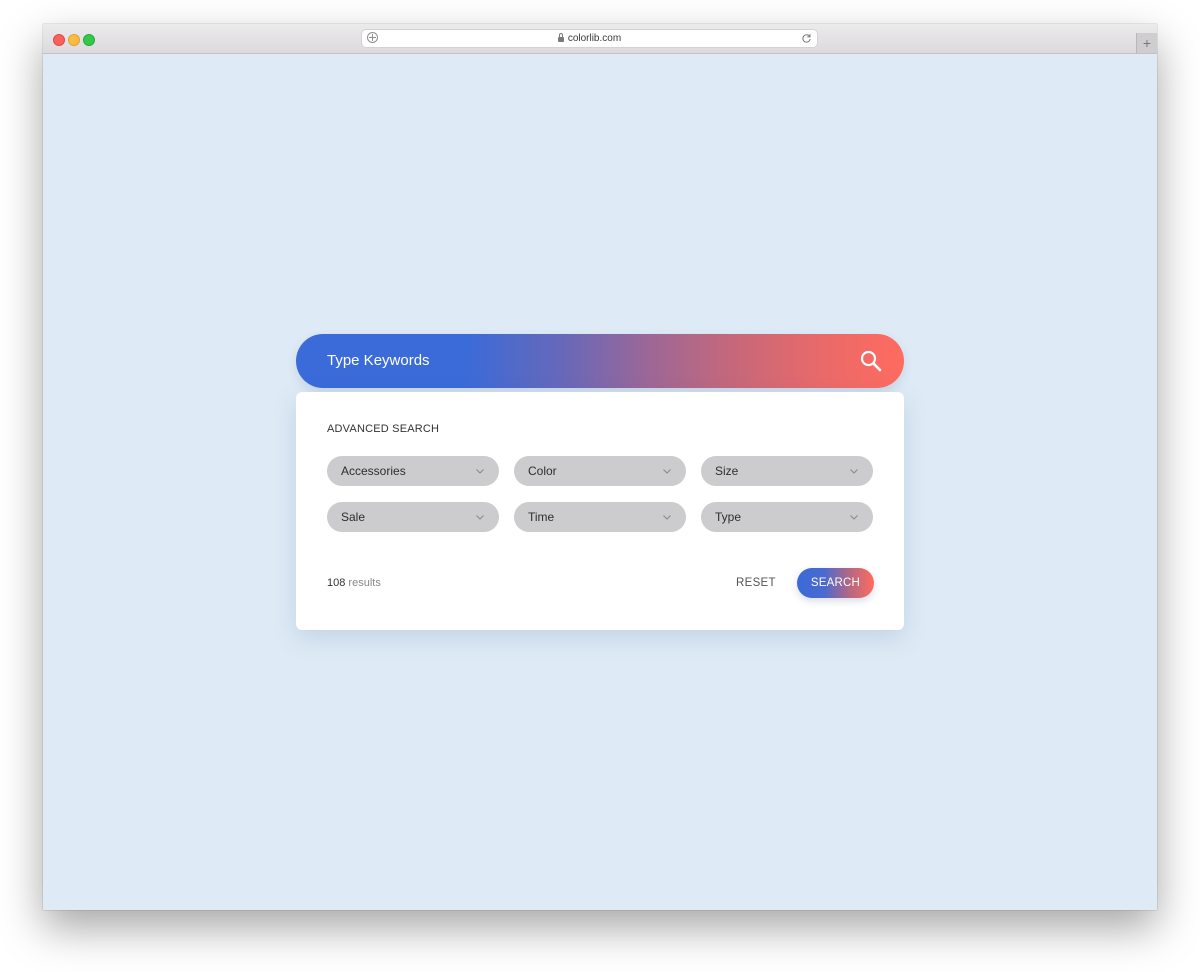 The height and width of the screenshot is (972, 1200). What do you see at coordinates (413, 517) in the screenshot?
I see `filter-sale-select: Sale` at bounding box center [413, 517].